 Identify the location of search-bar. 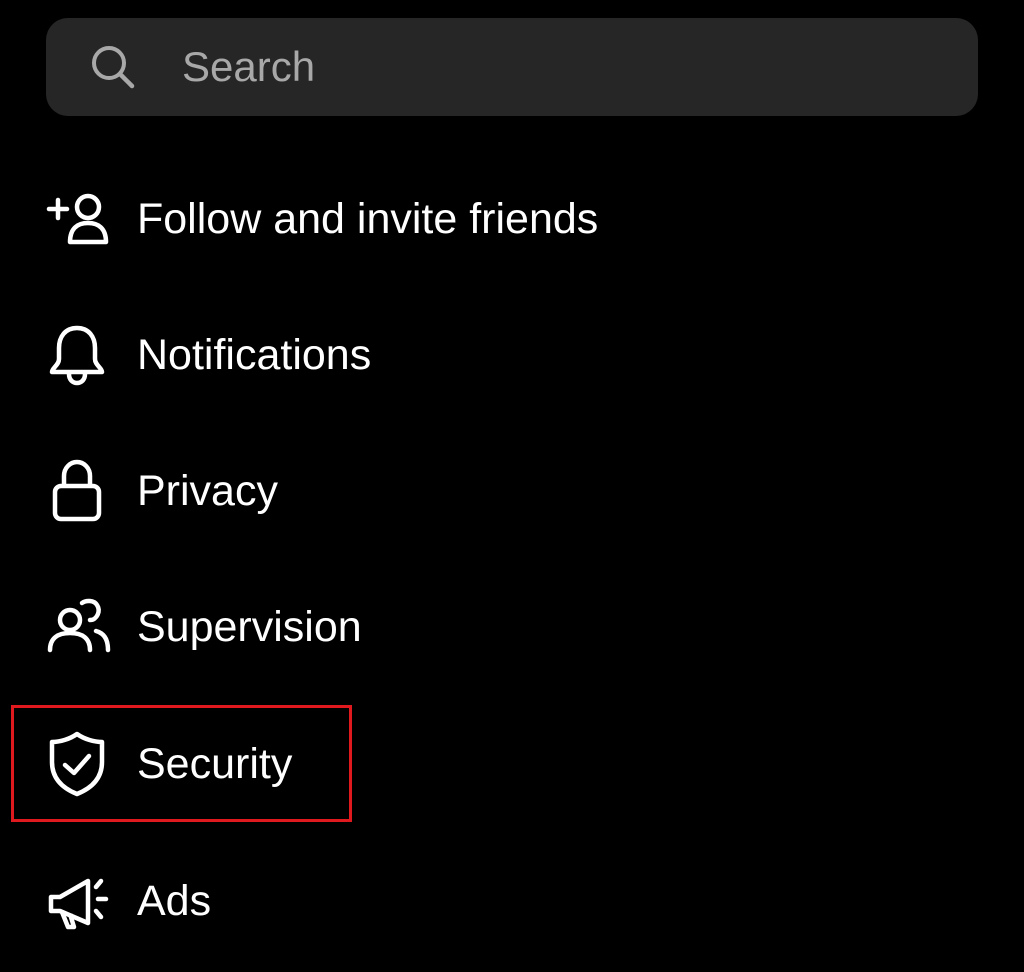
(512, 67).